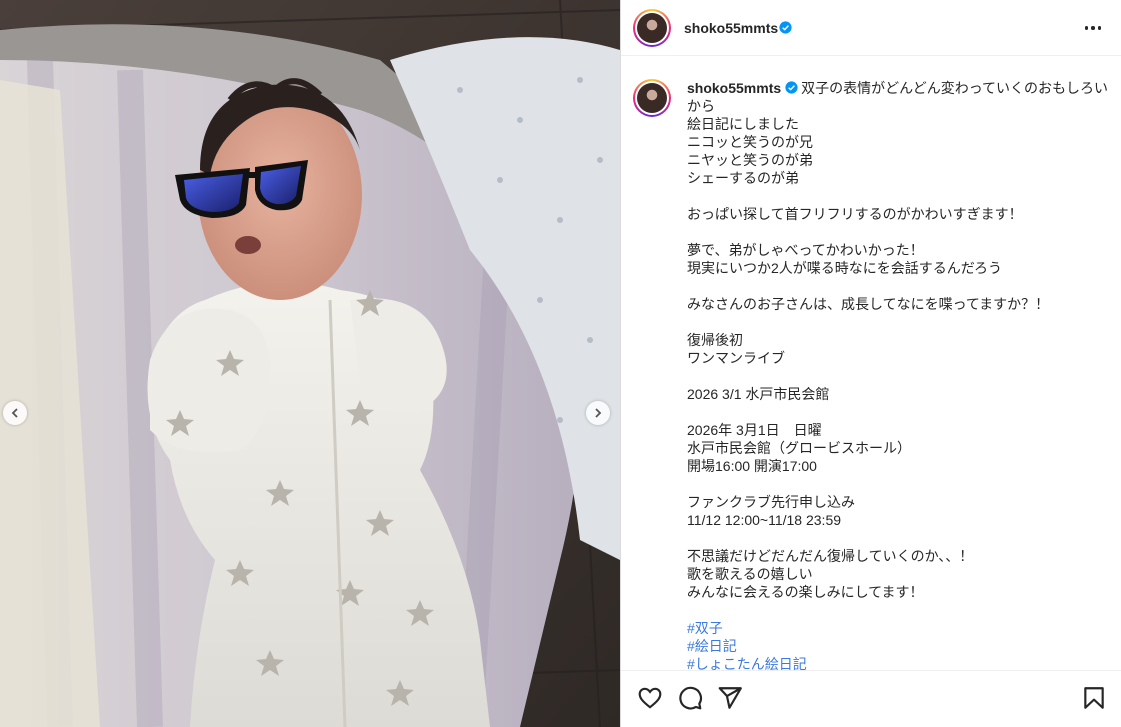 The height and width of the screenshot is (727, 1121). What do you see at coordinates (844, 268) in the screenshot?
I see `caption-line: 現実にいつか2人が喋る時なにを会話するんだろう` at bounding box center [844, 268].